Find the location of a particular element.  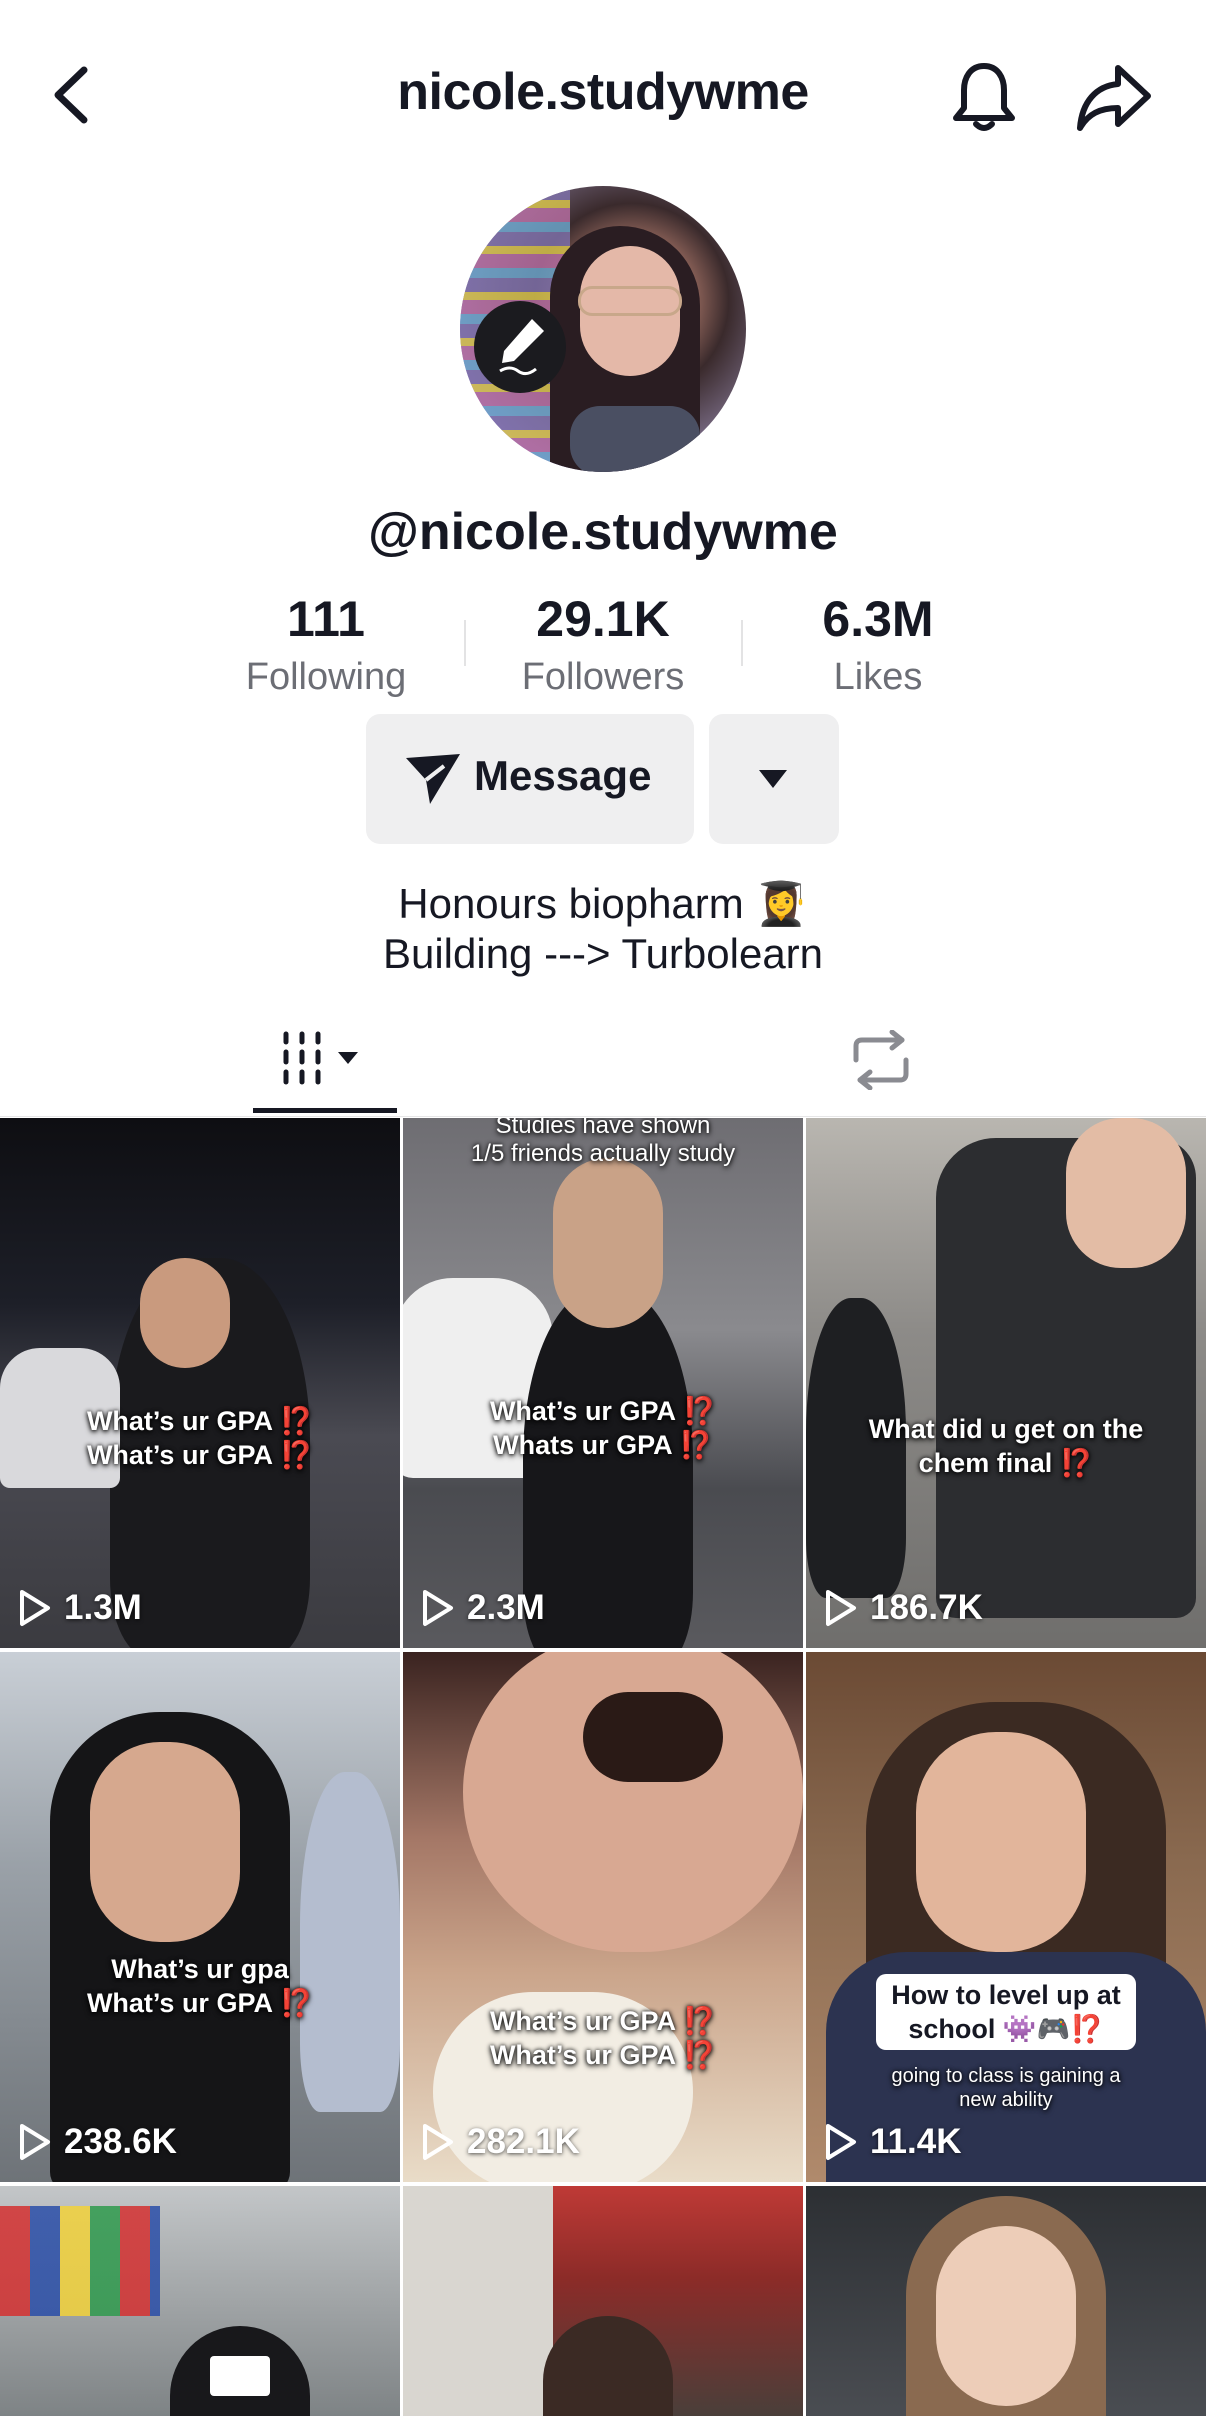

repost-tab-icon is located at coordinates (881, 1060).